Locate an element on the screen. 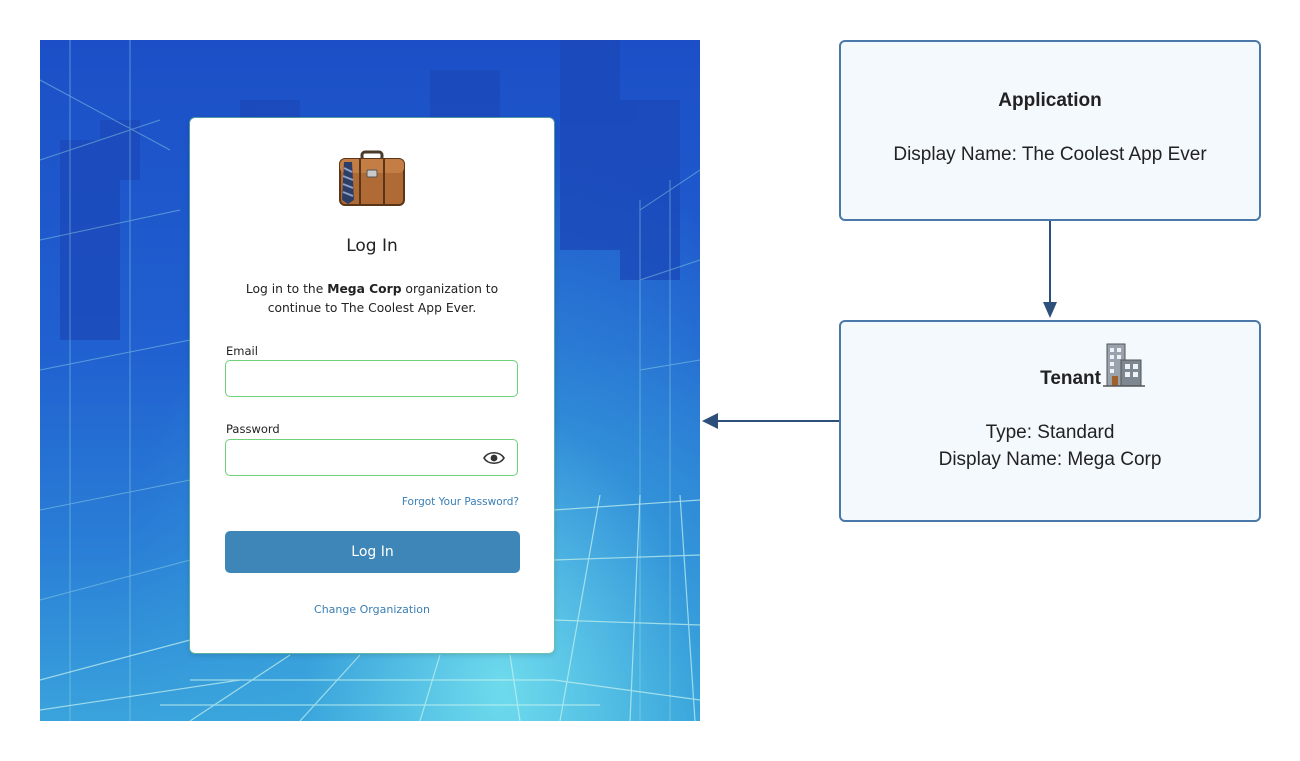  tenant-to-login-arrowhead is located at coordinates (710, 421).